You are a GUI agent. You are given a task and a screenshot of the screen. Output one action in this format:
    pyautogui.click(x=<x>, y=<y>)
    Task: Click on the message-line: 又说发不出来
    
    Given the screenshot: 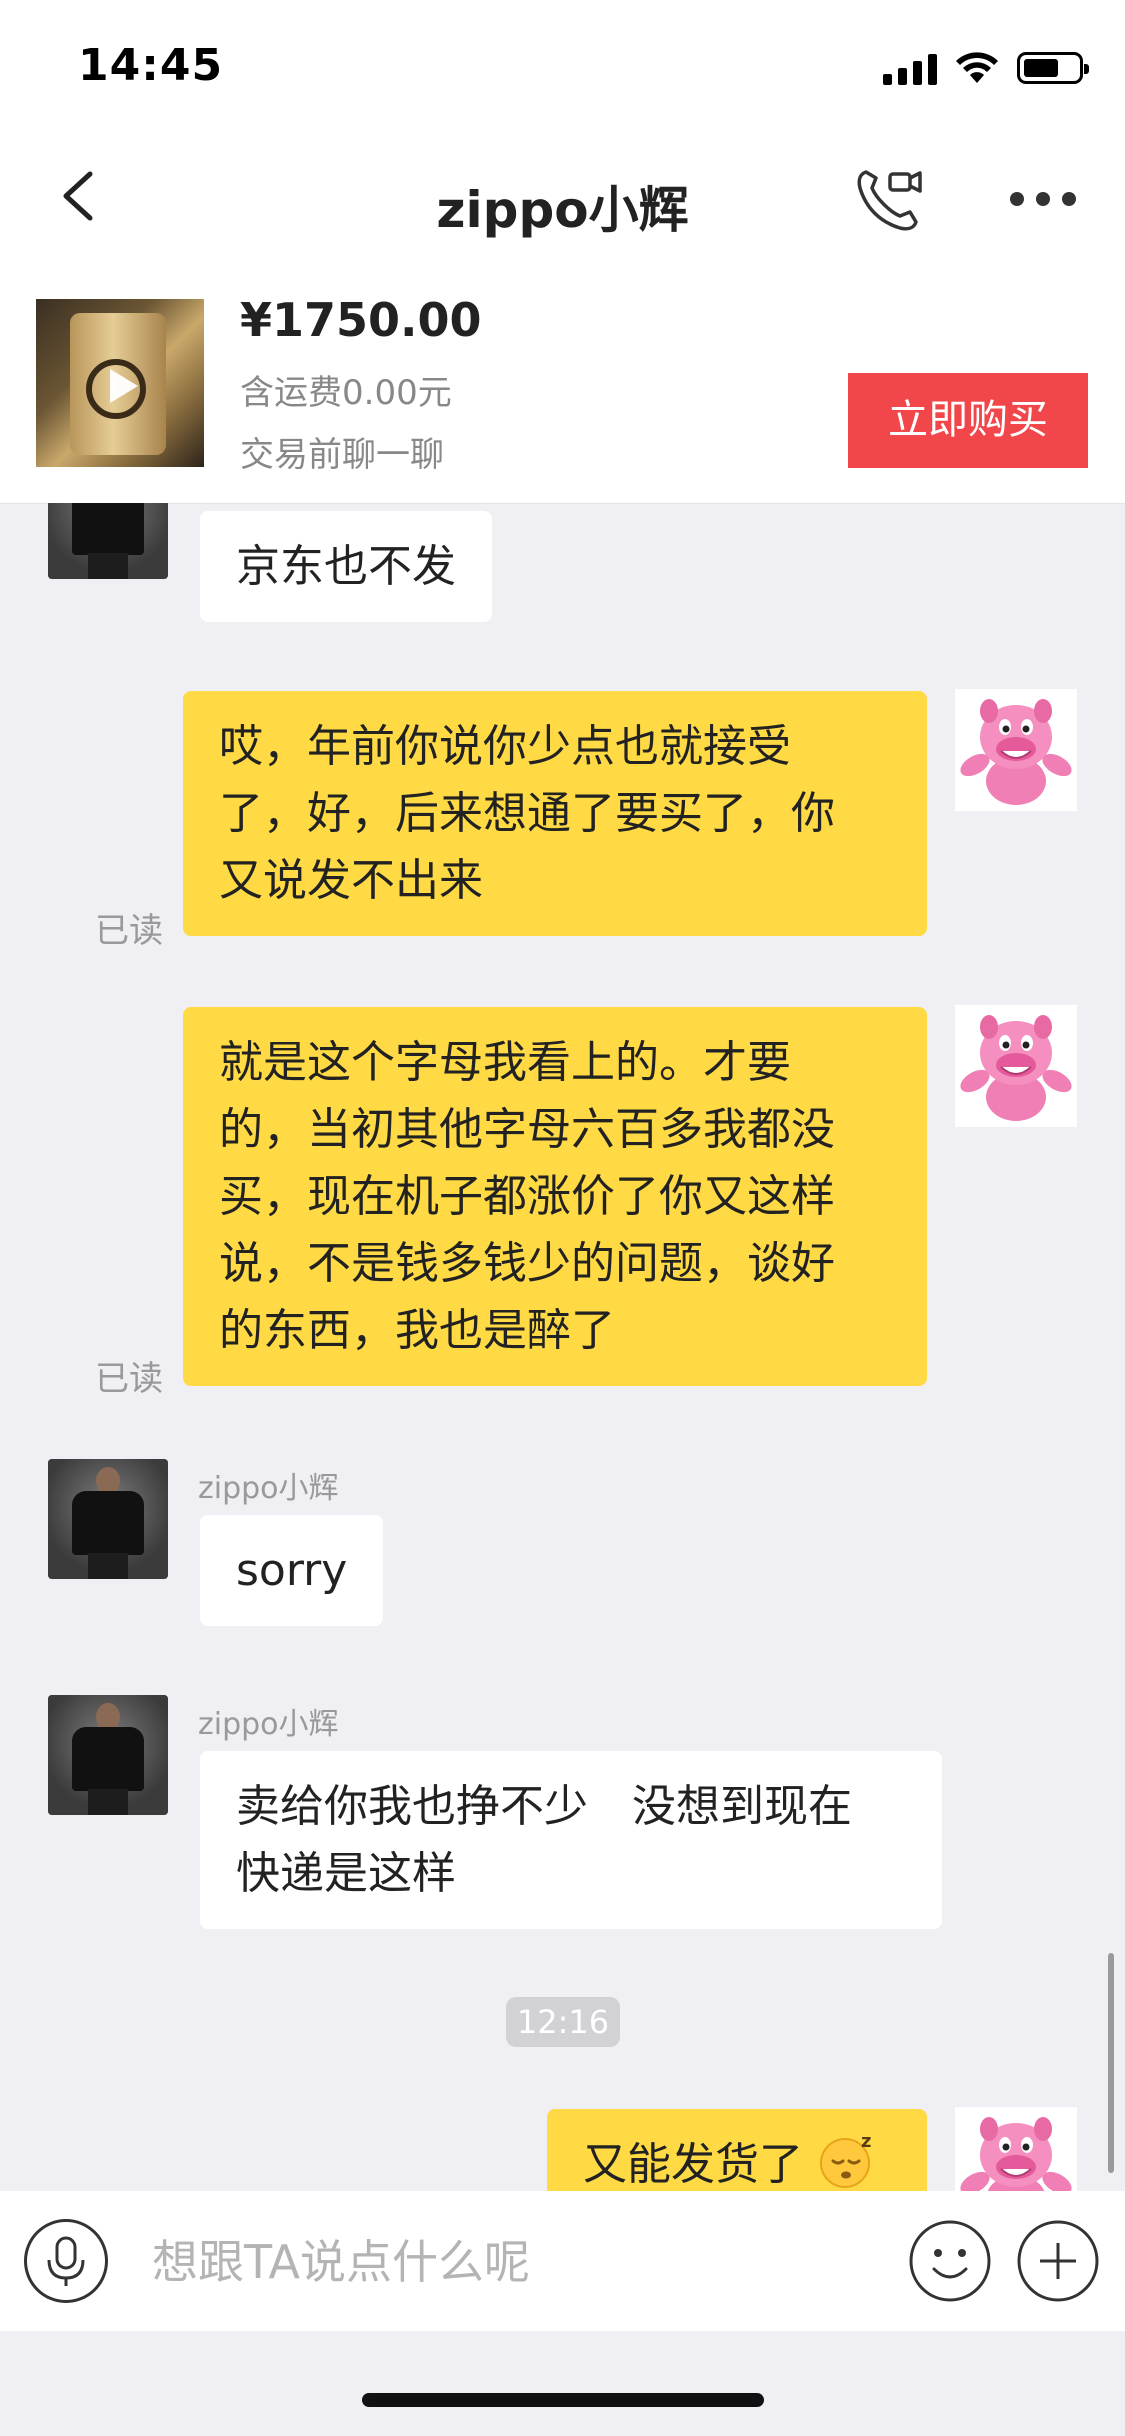 What is the action you would take?
    pyautogui.click(x=351, y=880)
    